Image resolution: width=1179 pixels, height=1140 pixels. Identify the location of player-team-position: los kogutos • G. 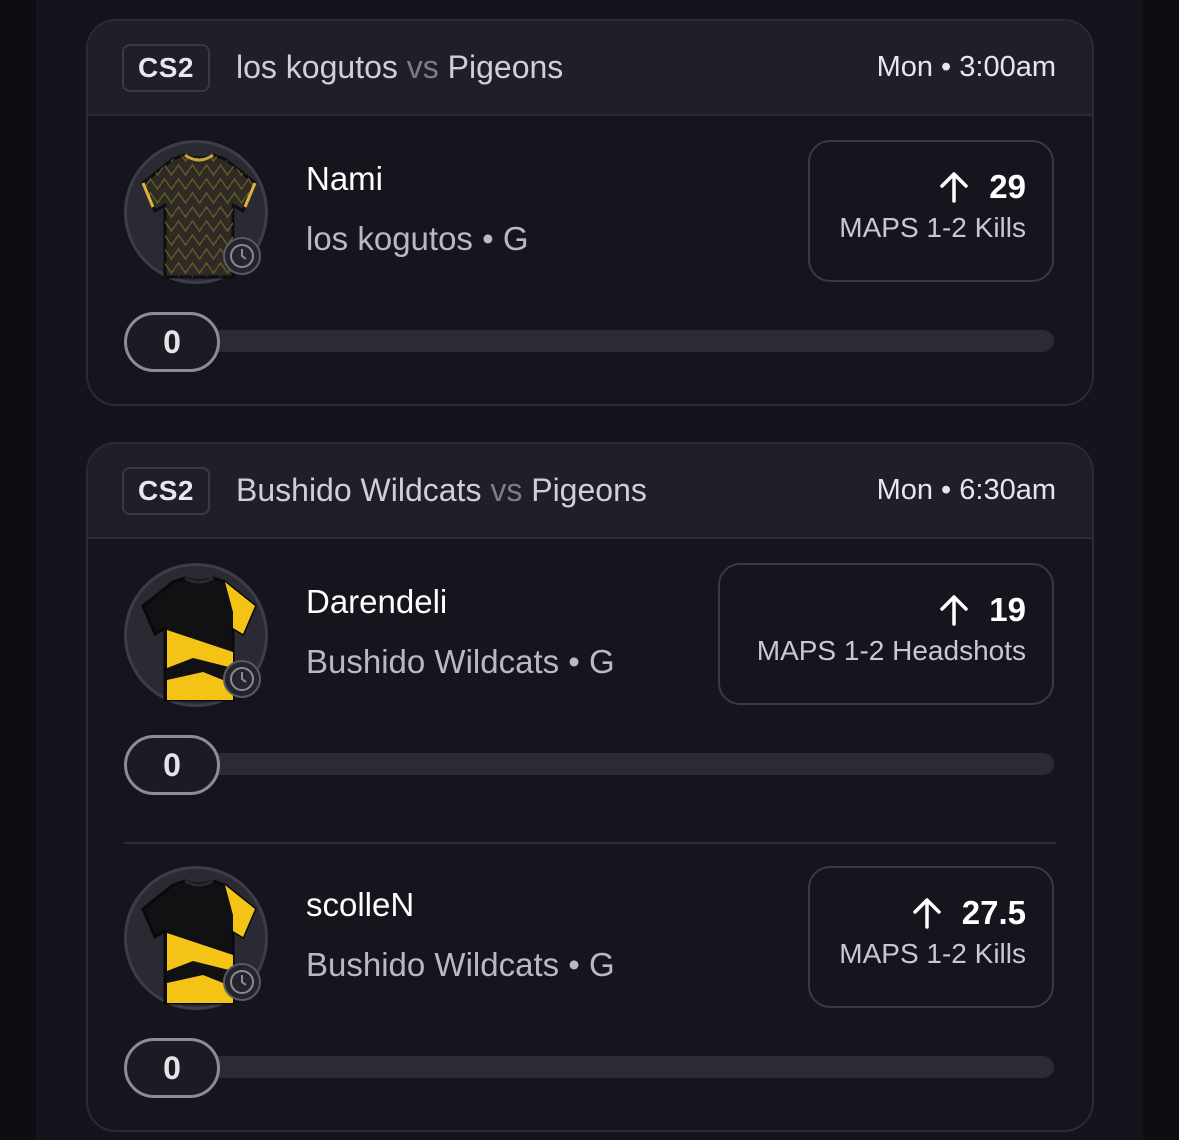
(417, 238).